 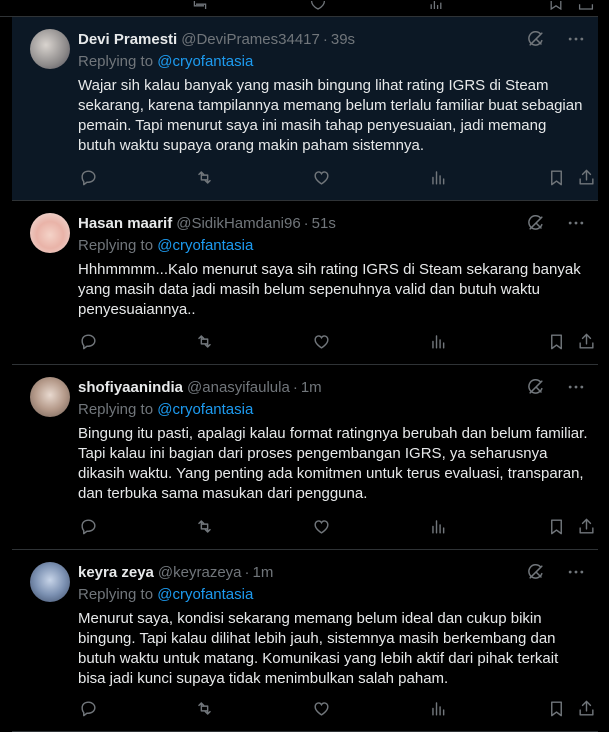 What do you see at coordinates (125, 223) in the screenshot?
I see `author-name: Hasan maarif` at bounding box center [125, 223].